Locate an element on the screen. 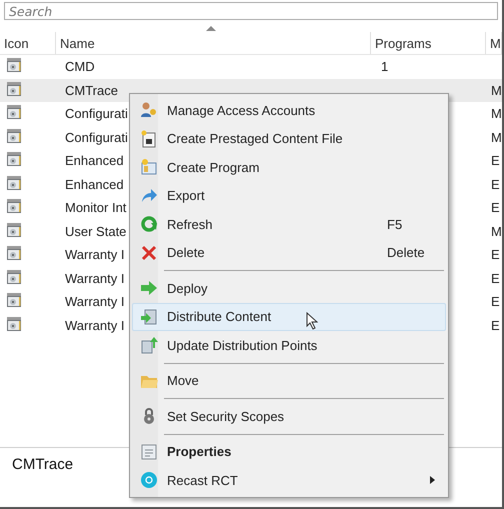  table-cell: 1 is located at coordinates (384, 66).